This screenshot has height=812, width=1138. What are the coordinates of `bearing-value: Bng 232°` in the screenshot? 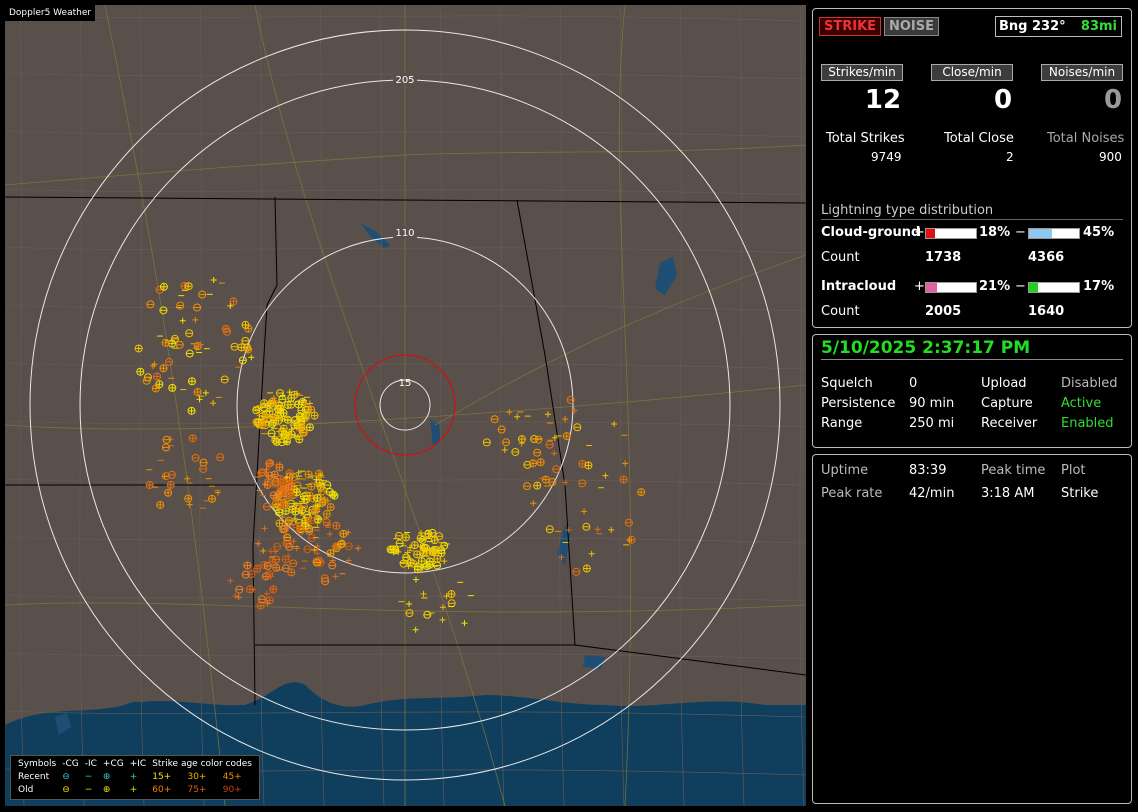 It's located at (1032, 26).